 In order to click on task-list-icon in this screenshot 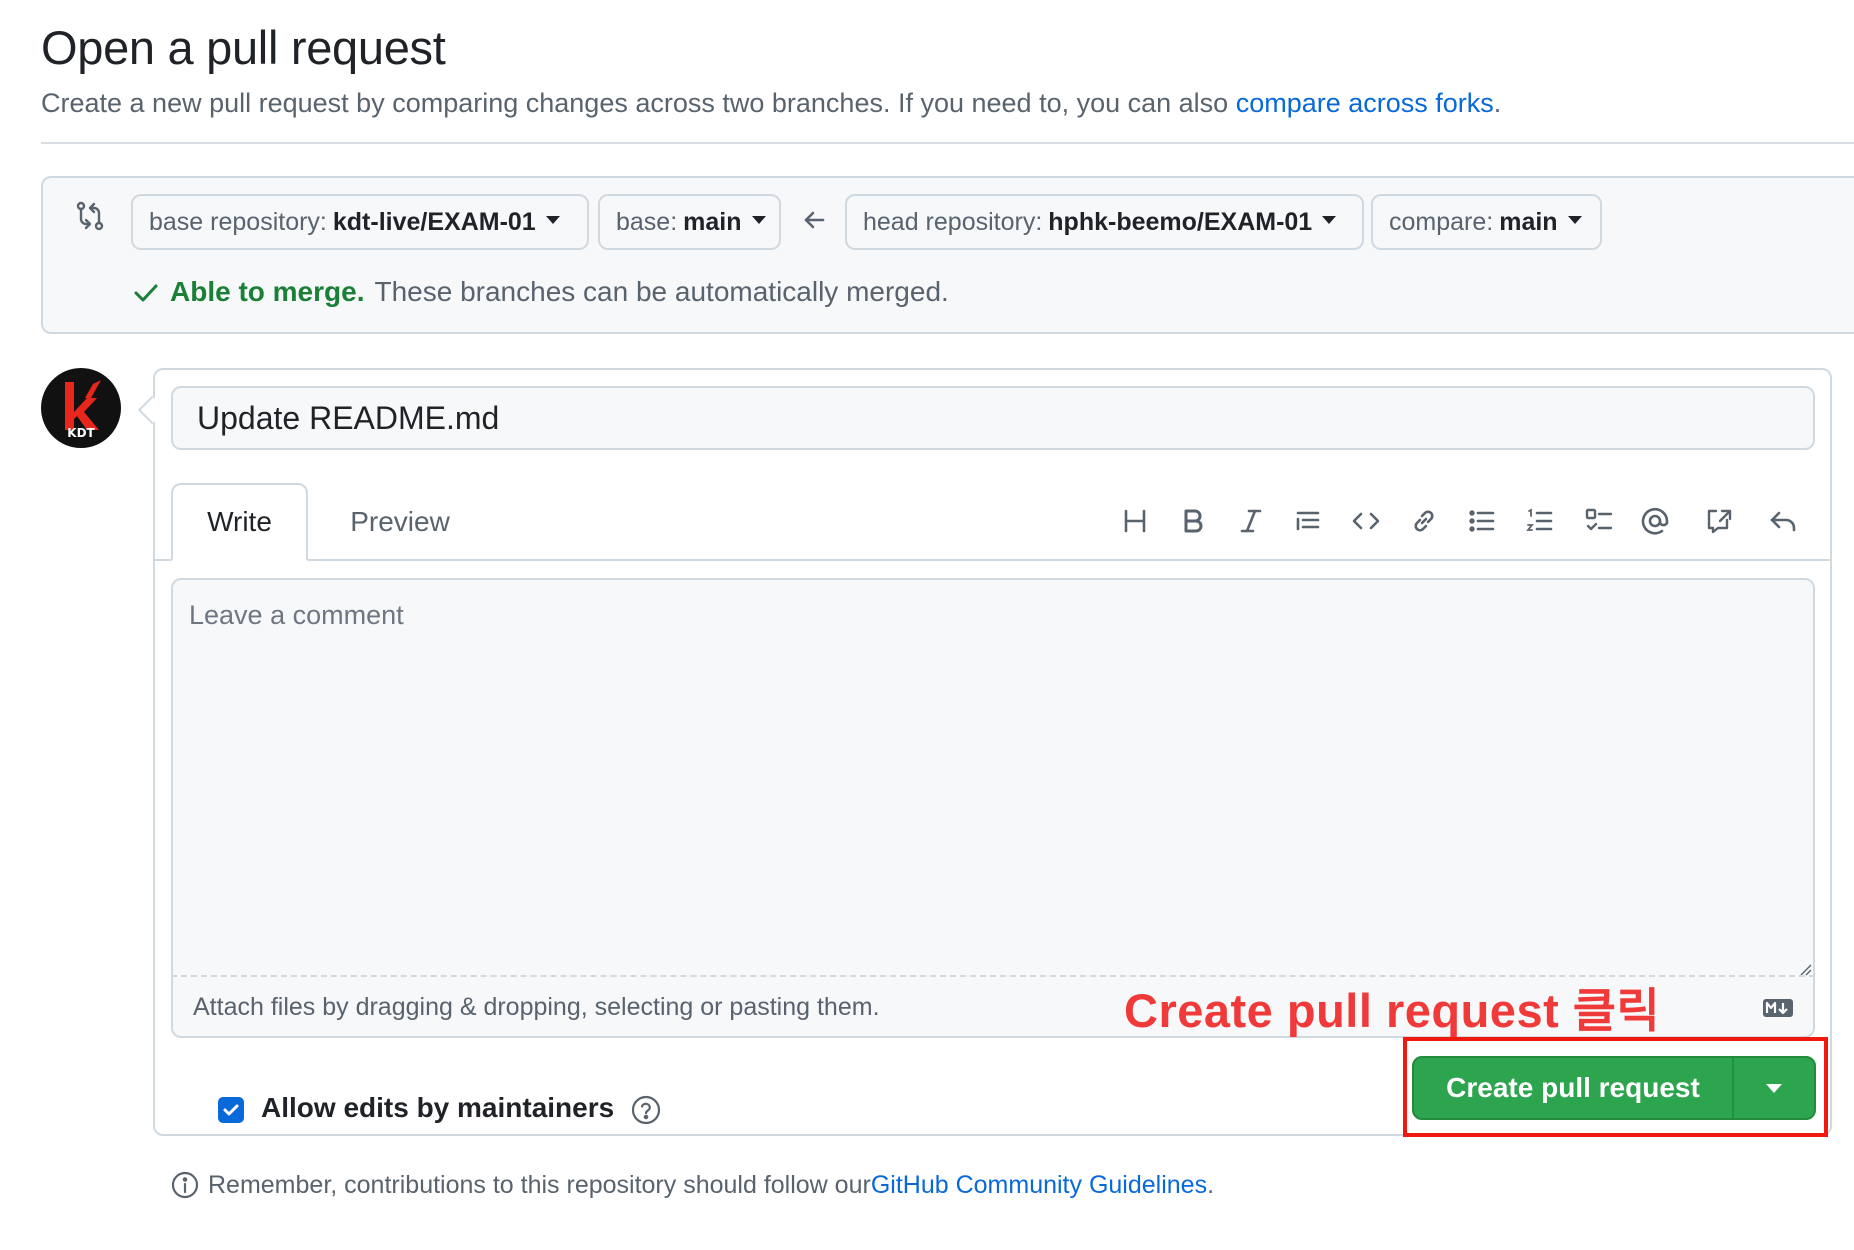, I will do `click(1599, 521)`.